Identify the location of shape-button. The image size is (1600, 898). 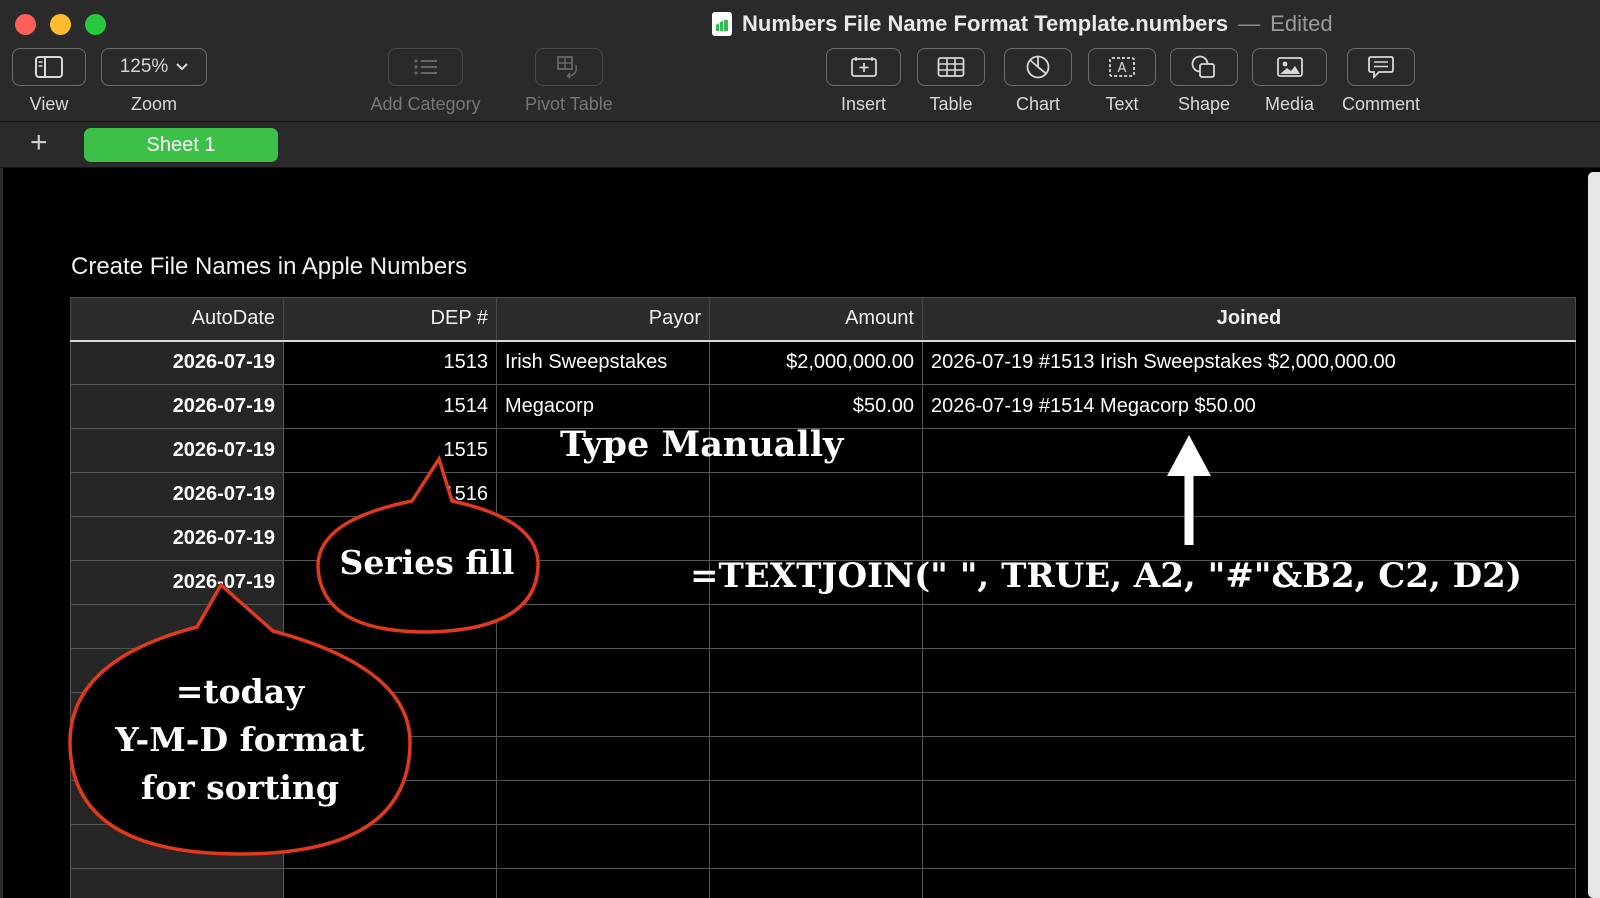
(1204, 67).